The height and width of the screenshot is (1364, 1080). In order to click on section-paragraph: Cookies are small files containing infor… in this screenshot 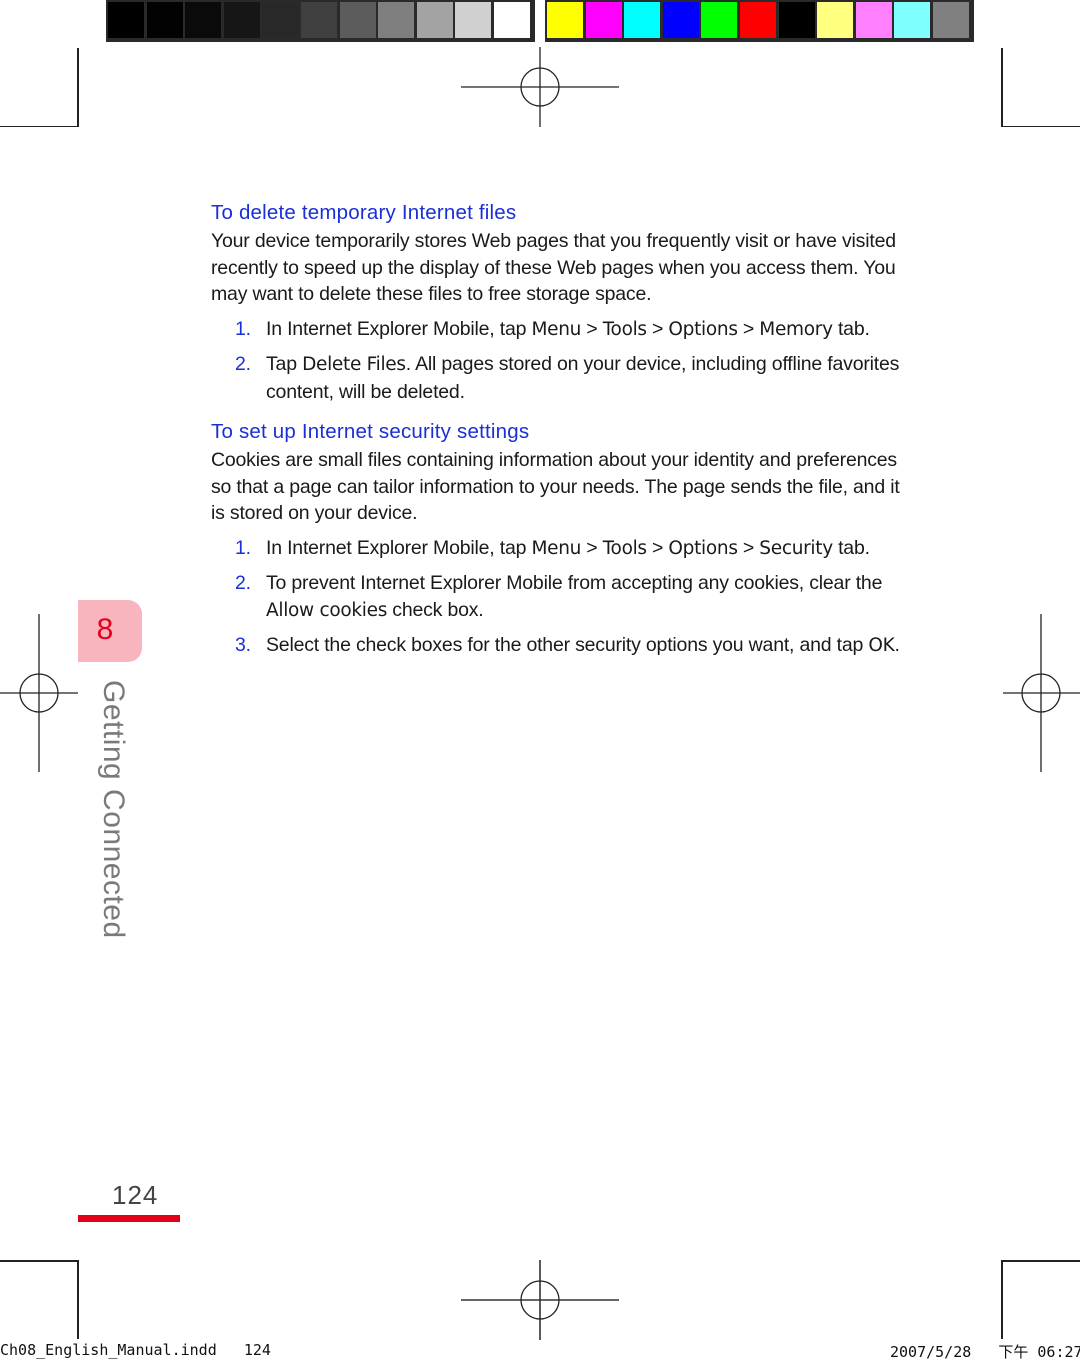, I will do `click(555, 486)`.